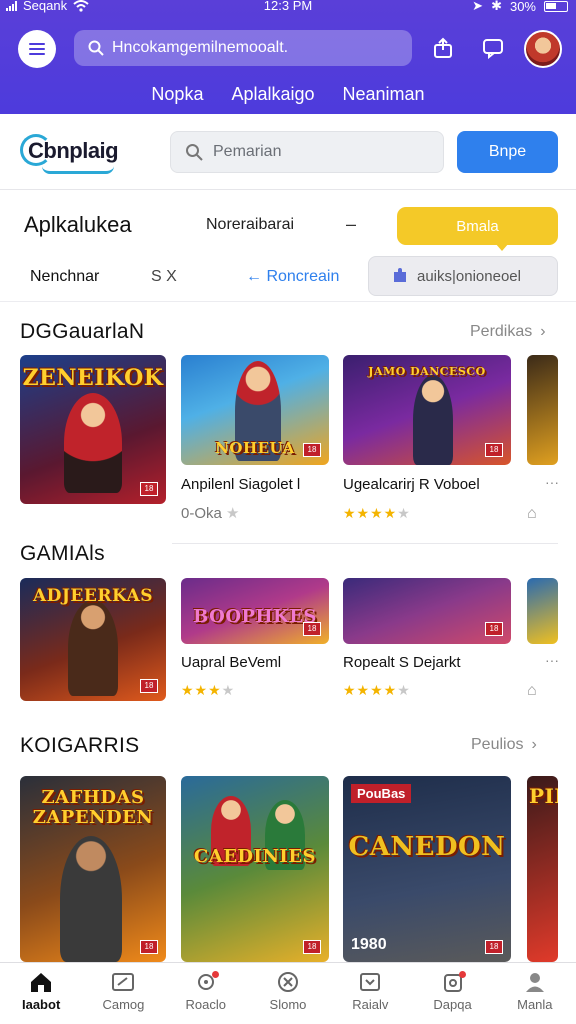  Describe the element at coordinates (384, 94) in the screenshot. I see `header-tab-3: Neaniman` at that location.